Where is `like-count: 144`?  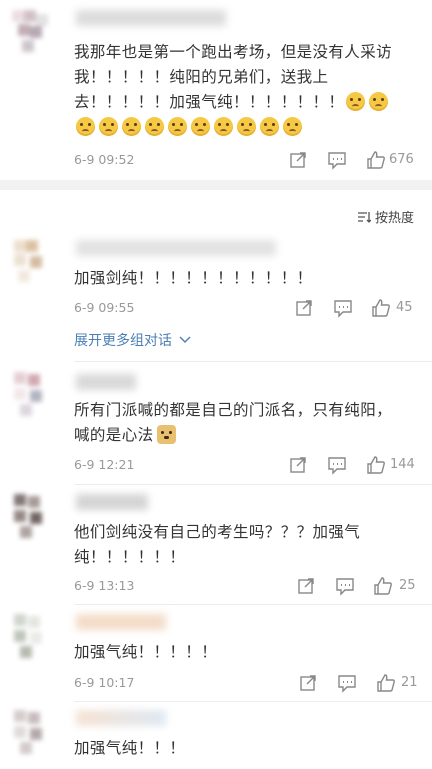
like-count: 144 is located at coordinates (402, 464).